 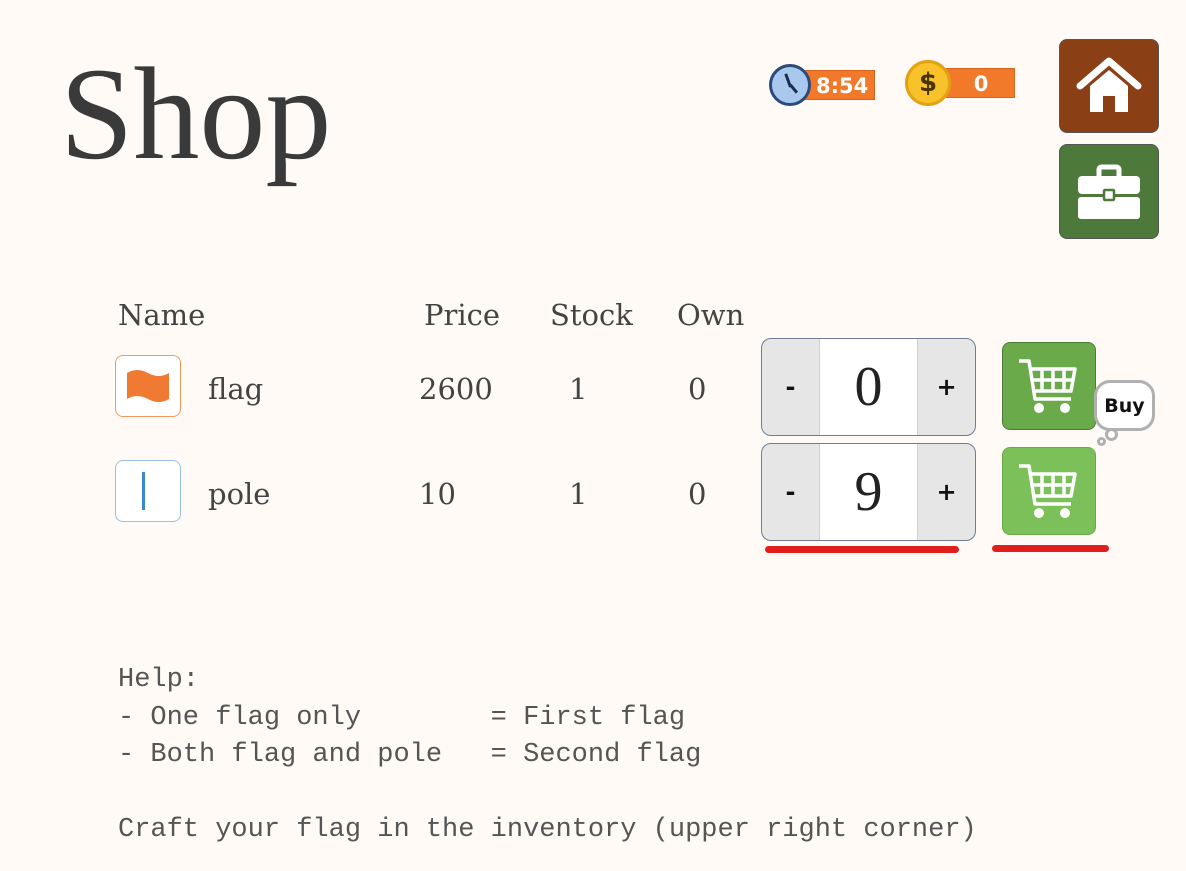 I want to click on pole-icon, so click(x=148, y=491).